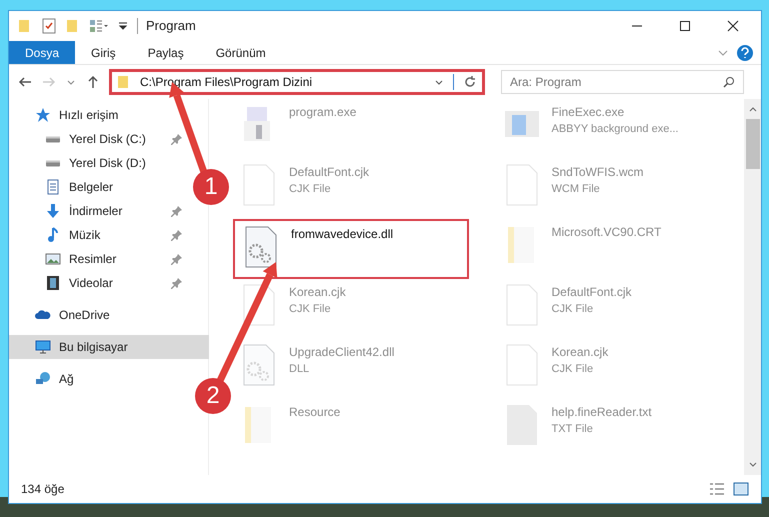 The height and width of the screenshot is (517, 769). I want to click on file-name: Microsoft.VC90.CRT, so click(607, 232).